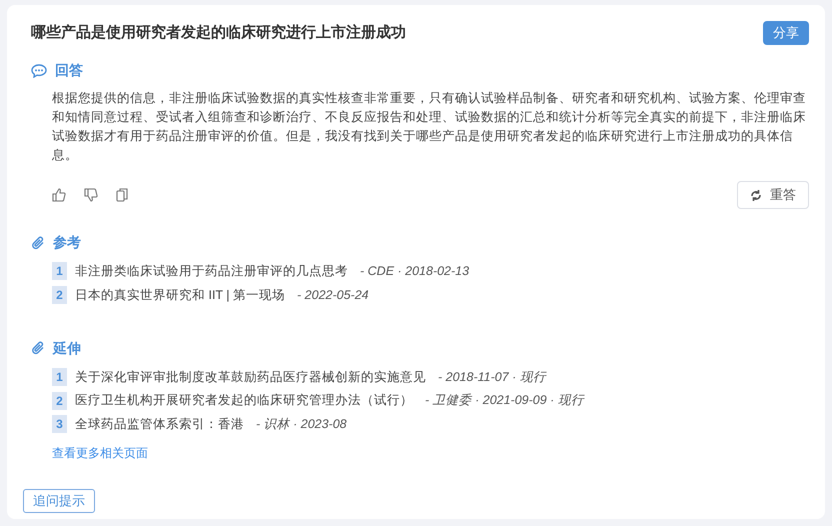  What do you see at coordinates (333, 295) in the screenshot?
I see `source-meta: - 2022-05-24` at bounding box center [333, 295].